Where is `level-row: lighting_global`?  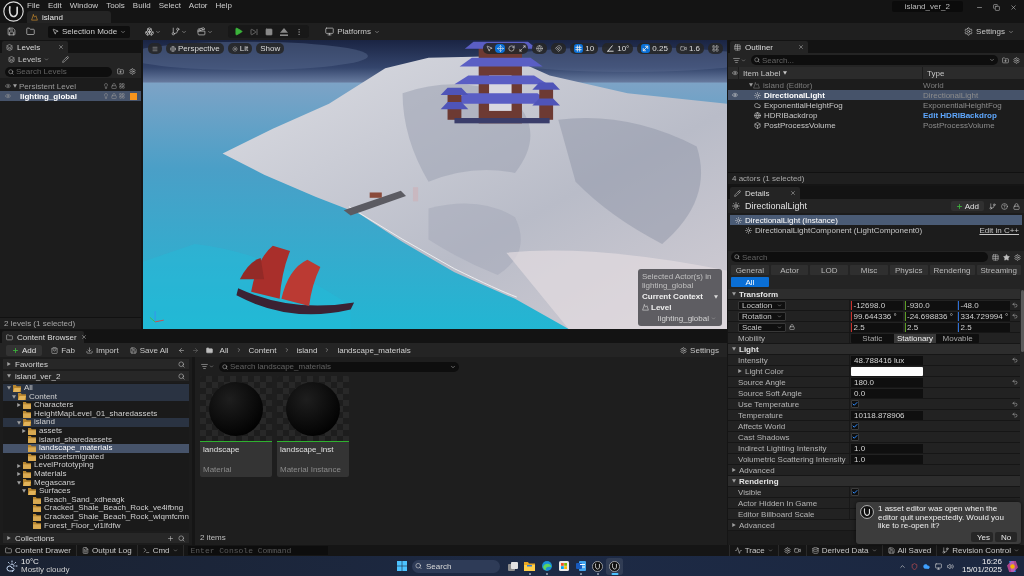 level-row: lighting_global is located at coordinates (70, 96).